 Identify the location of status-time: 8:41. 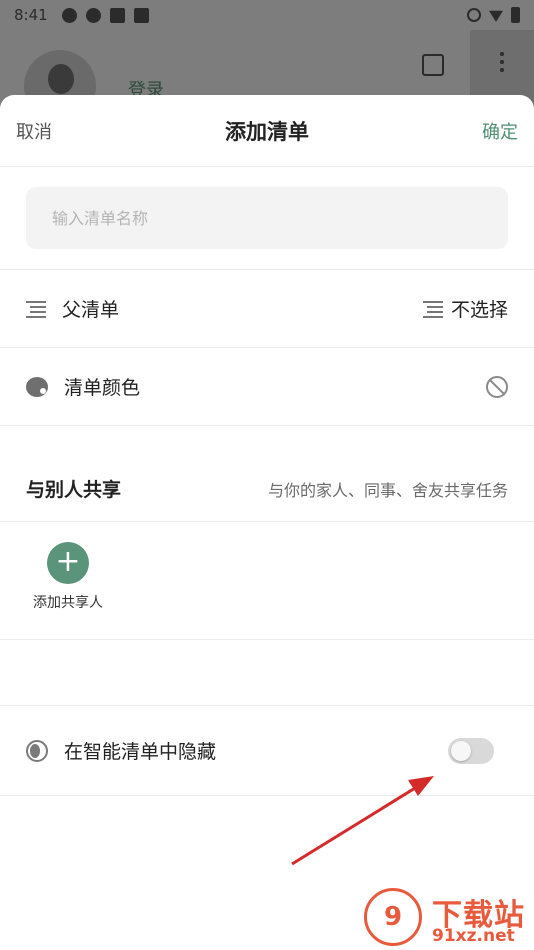
(31, 15).